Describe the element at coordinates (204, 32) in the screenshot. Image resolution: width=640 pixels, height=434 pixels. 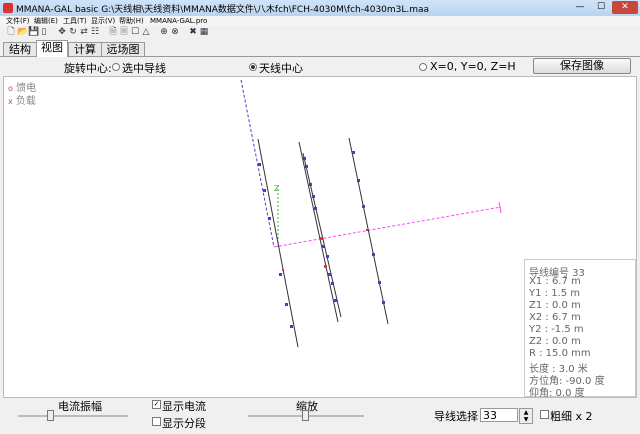
I see `calc-icon: ▦` at that location.